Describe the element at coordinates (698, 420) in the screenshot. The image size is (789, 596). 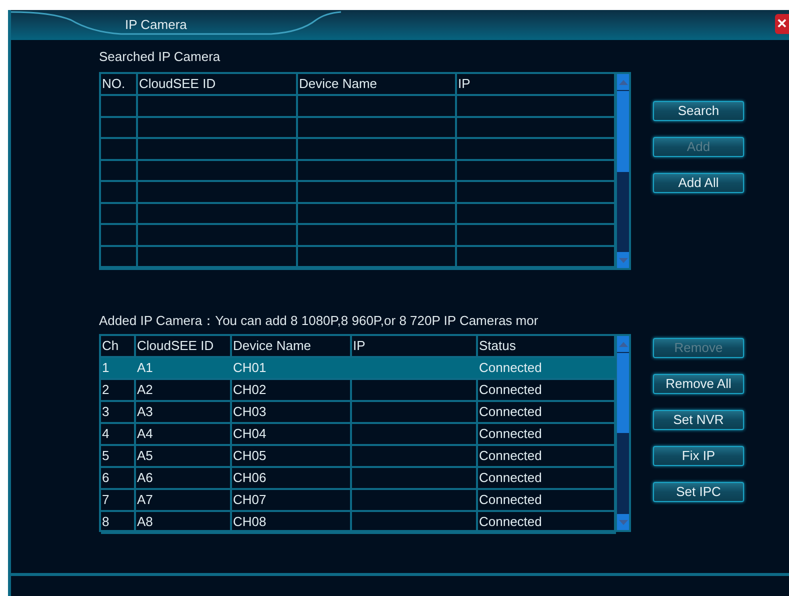
I see `action-button: Set NVR` at that location.